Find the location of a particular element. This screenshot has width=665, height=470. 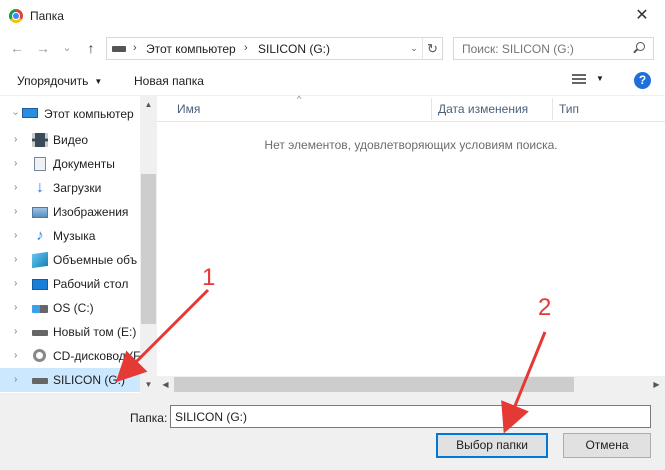

tree-item-downloads: › ↓ Загрузки is located at coordinates (70, 188).